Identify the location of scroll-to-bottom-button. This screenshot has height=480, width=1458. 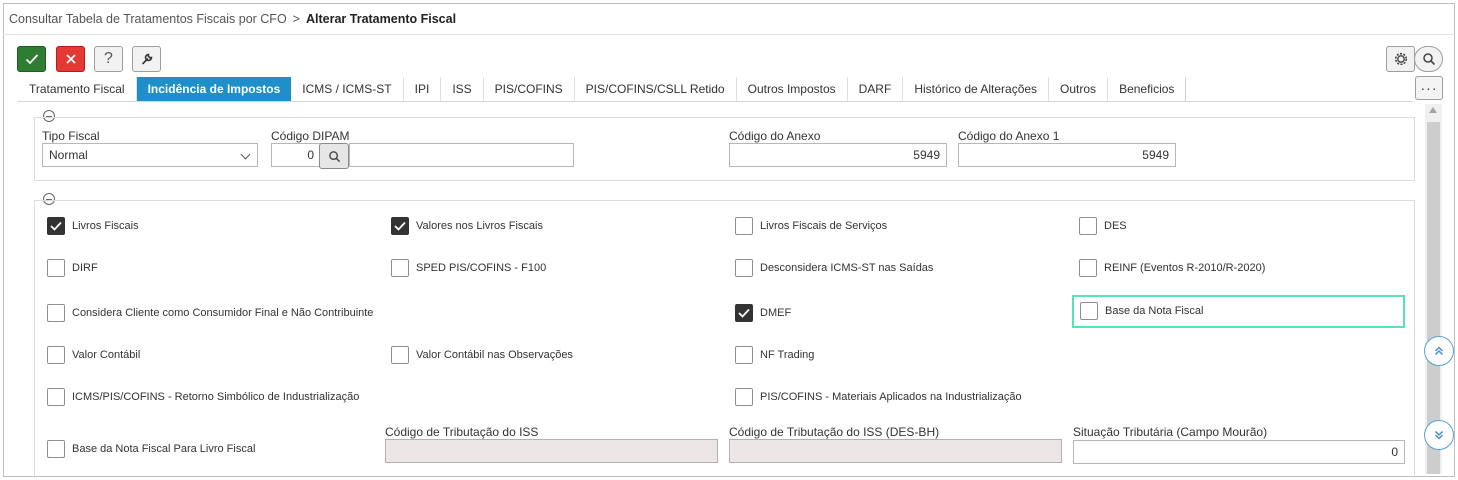
(1439, 435).